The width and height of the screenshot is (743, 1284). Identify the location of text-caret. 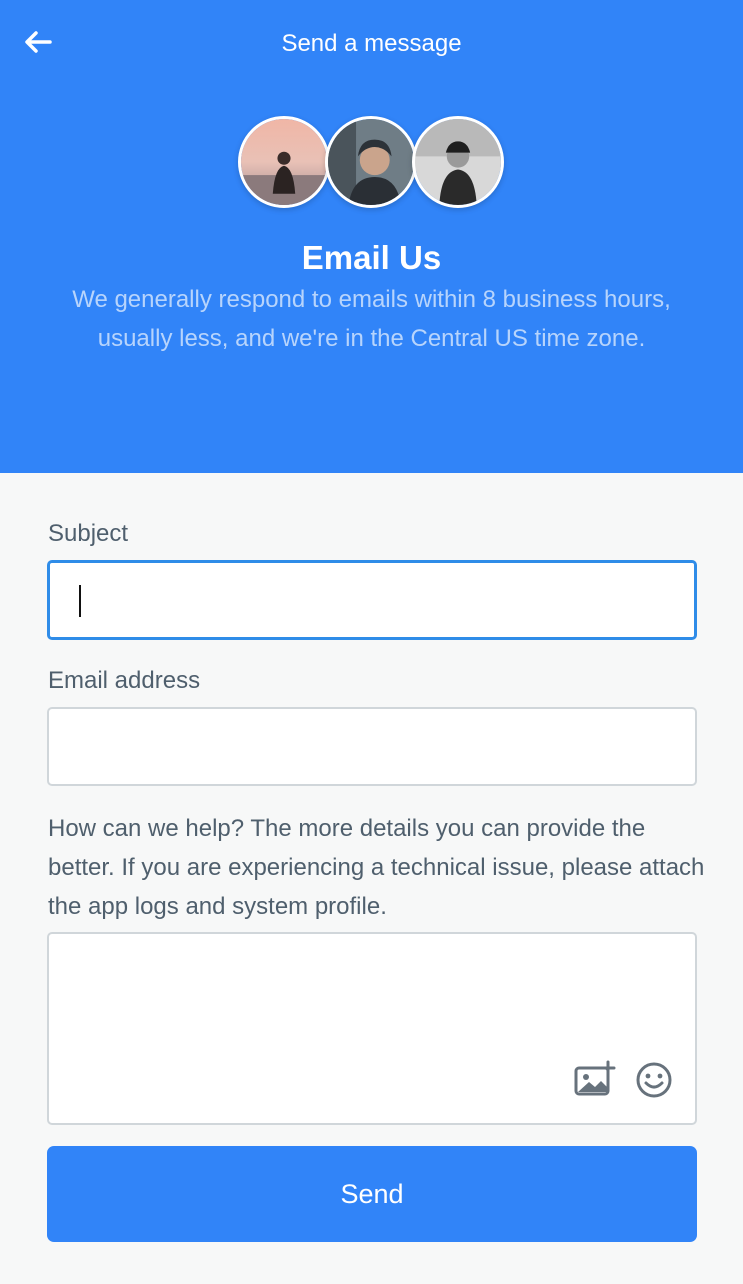
(80, 601).